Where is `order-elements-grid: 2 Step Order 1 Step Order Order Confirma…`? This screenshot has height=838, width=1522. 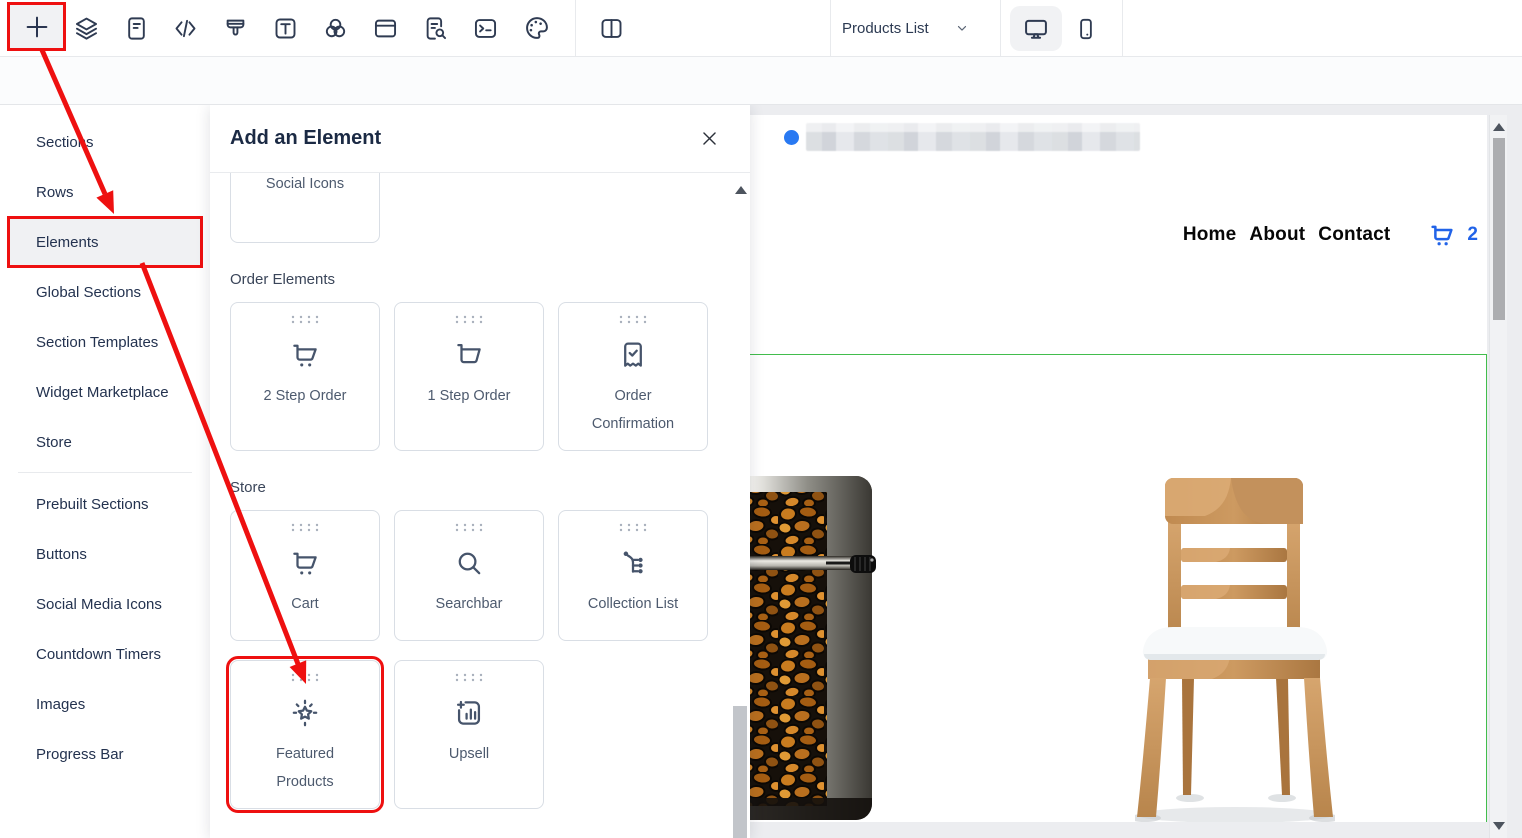 order-elements-grid: 2 Step Order 1 Step Order Order Confirma… is located at coordinates (490, 376).